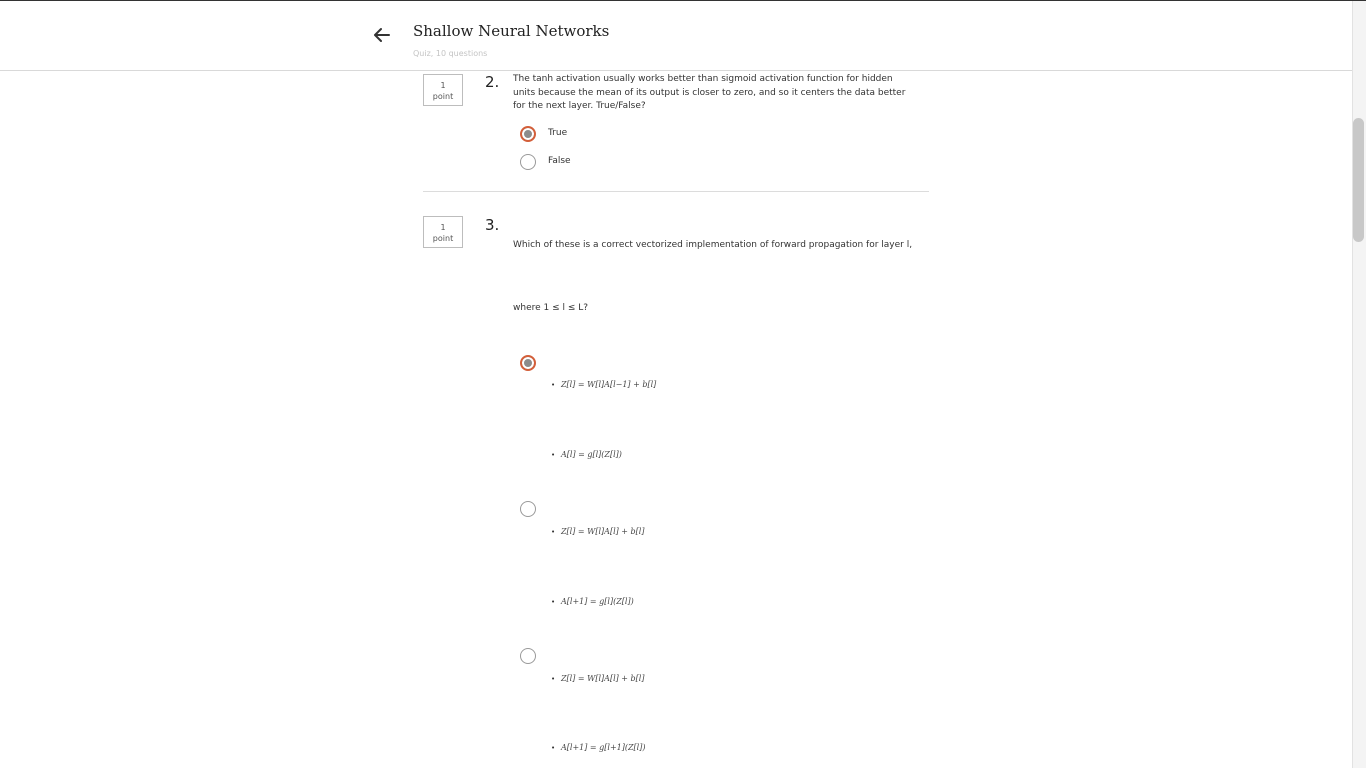 The height and width of the screenshot is (768, 1366). What do you see at coordinates (528, 656) in the screenshot?
I see `q3-option-c-radio` at bounding box center [528, 656].